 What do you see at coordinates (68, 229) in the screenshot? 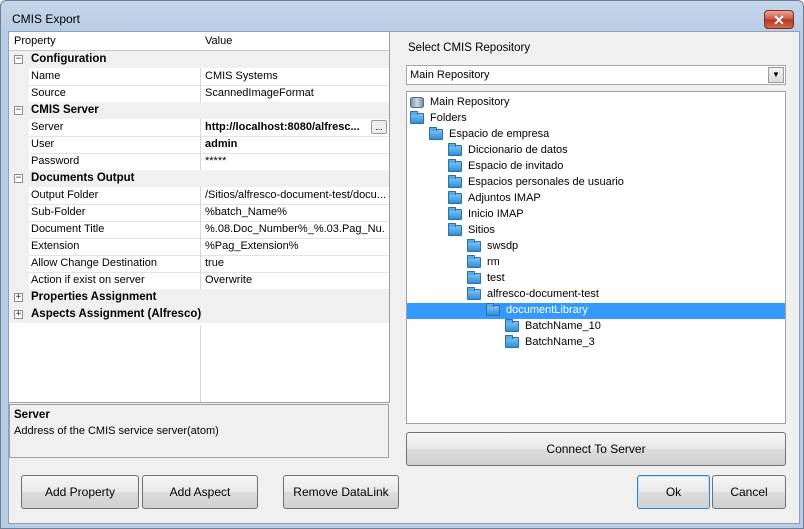
I see `property-name: Document Title` at bounding box center [68, 229].